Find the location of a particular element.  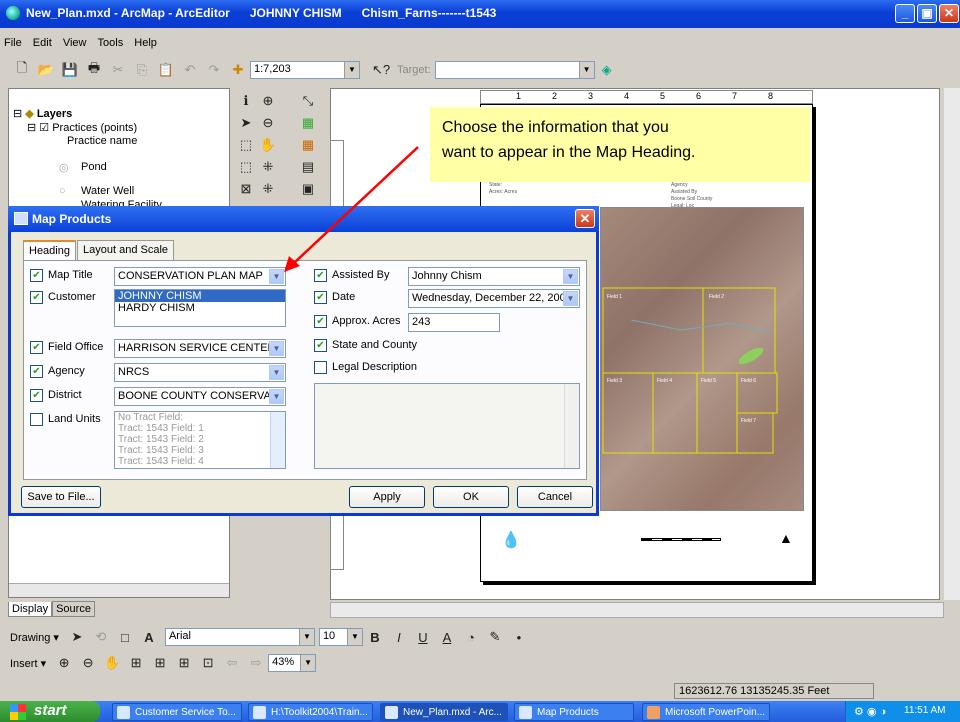

zoom-whole-page-icon: ⊞ is located at coordinates (136, 663).